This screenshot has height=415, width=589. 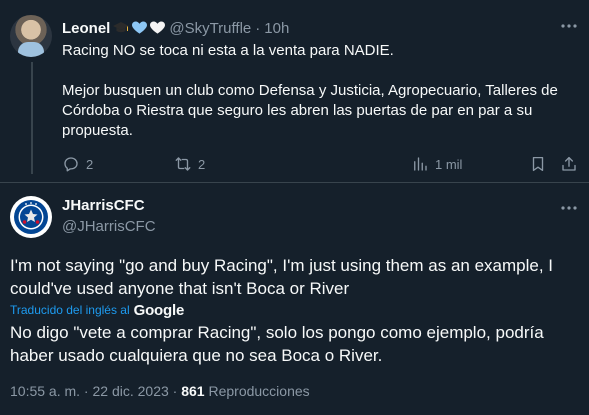 I want to click on timestamp: 10h, so click(x=276, y=28).